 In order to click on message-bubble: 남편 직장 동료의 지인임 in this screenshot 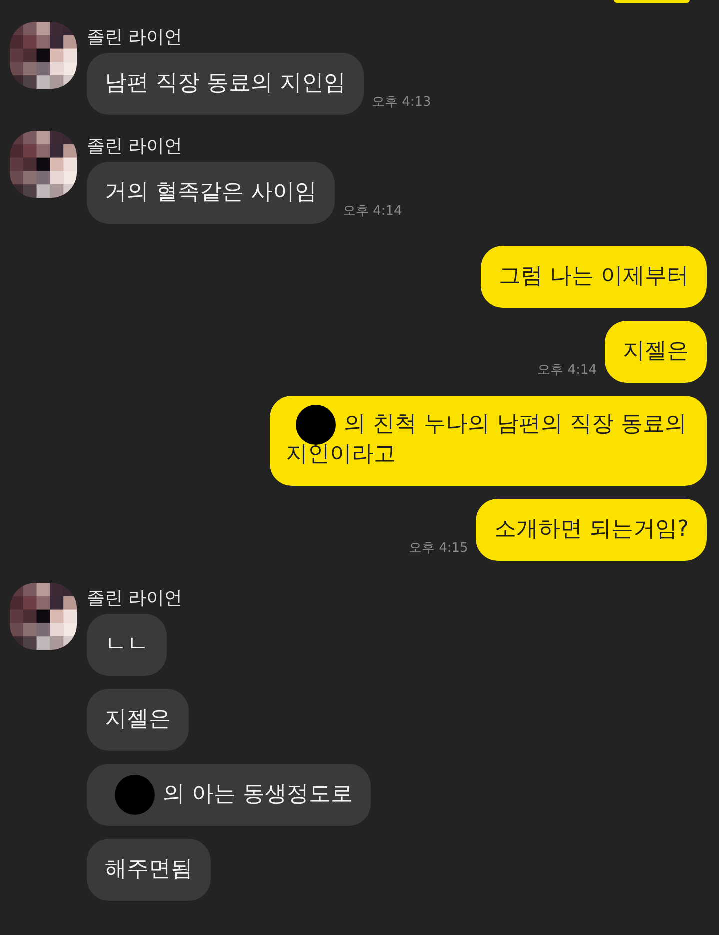, I will do `click(225, 84)`.